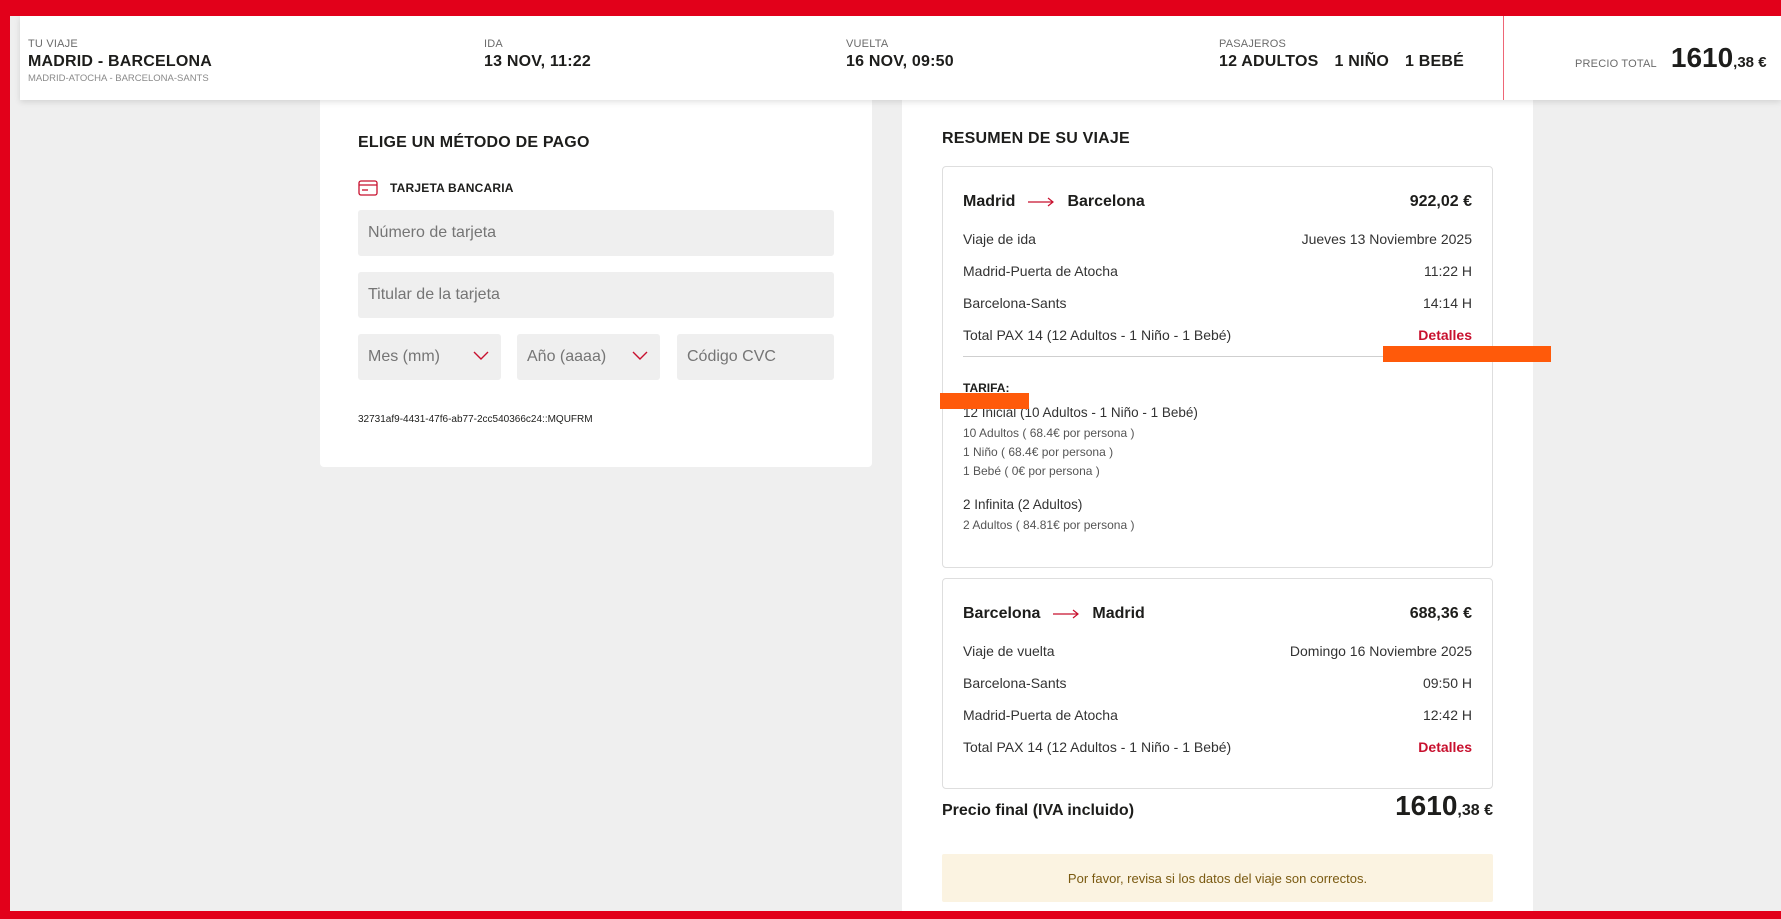 The image size is (1781, 919). I want to click on outbound-origin: Madrid-Puerta de Atocha, so click(1040, 271).